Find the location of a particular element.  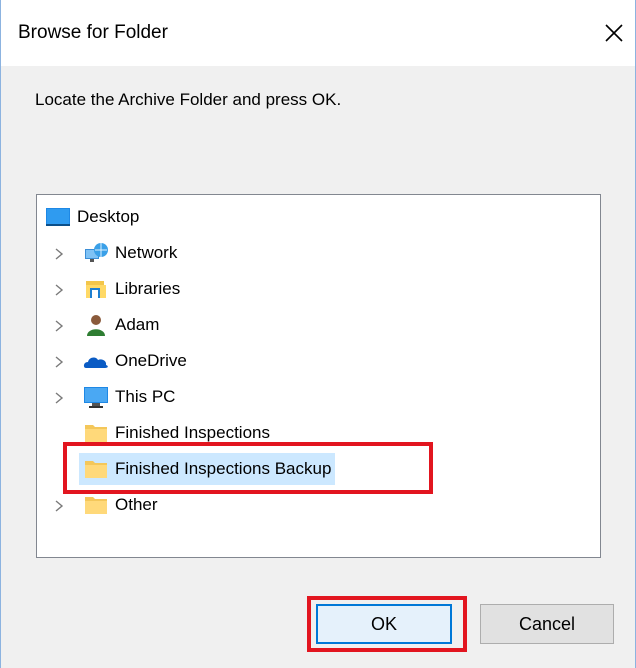

onedrive-icon is located at coordinates (95, 362).